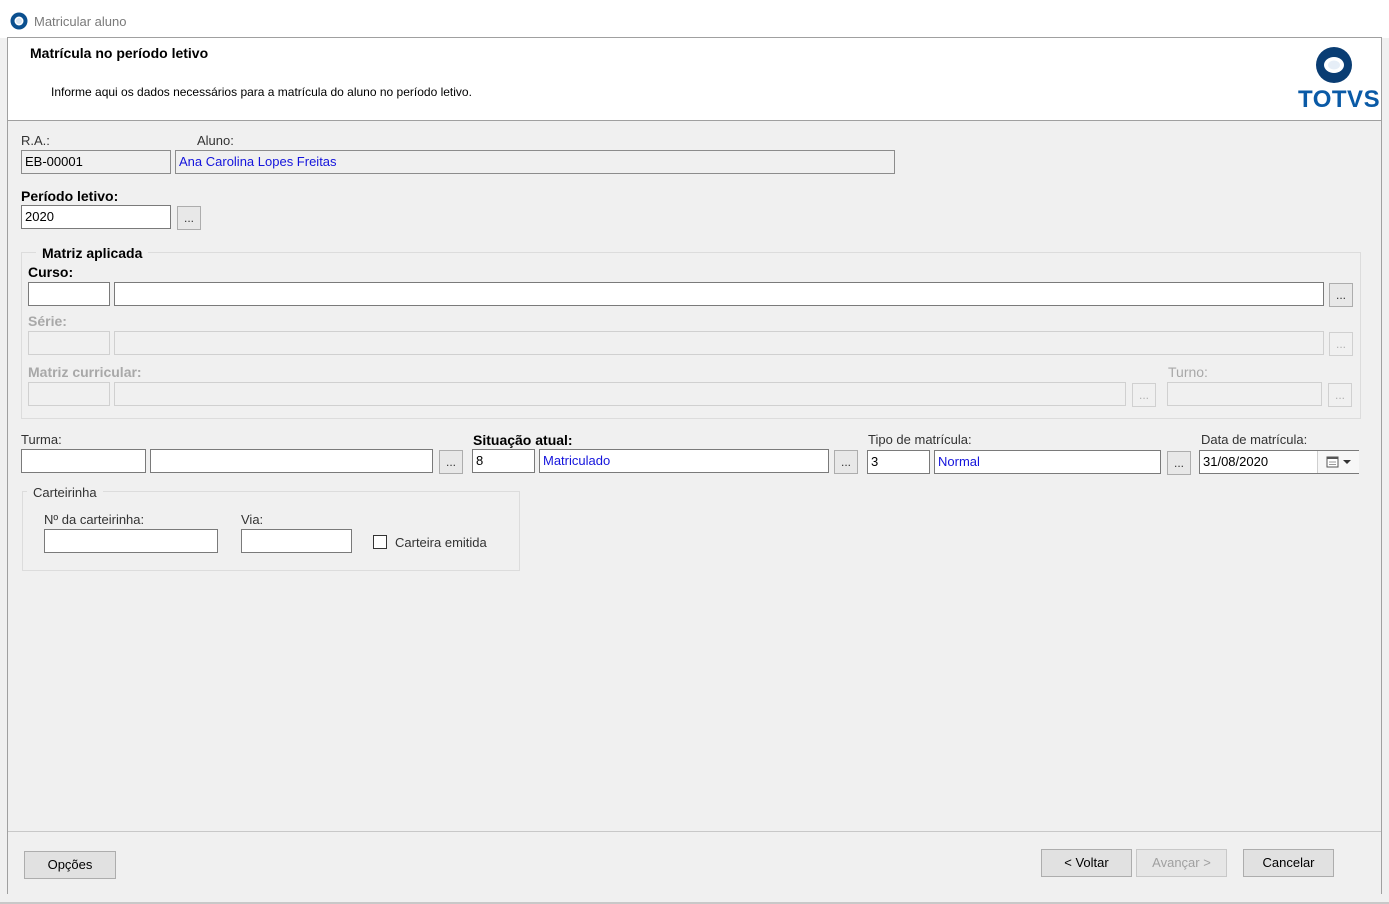 This screenshot has width=1389, height=904. I want to click on curso-label: Curso:, so click(51, 272).